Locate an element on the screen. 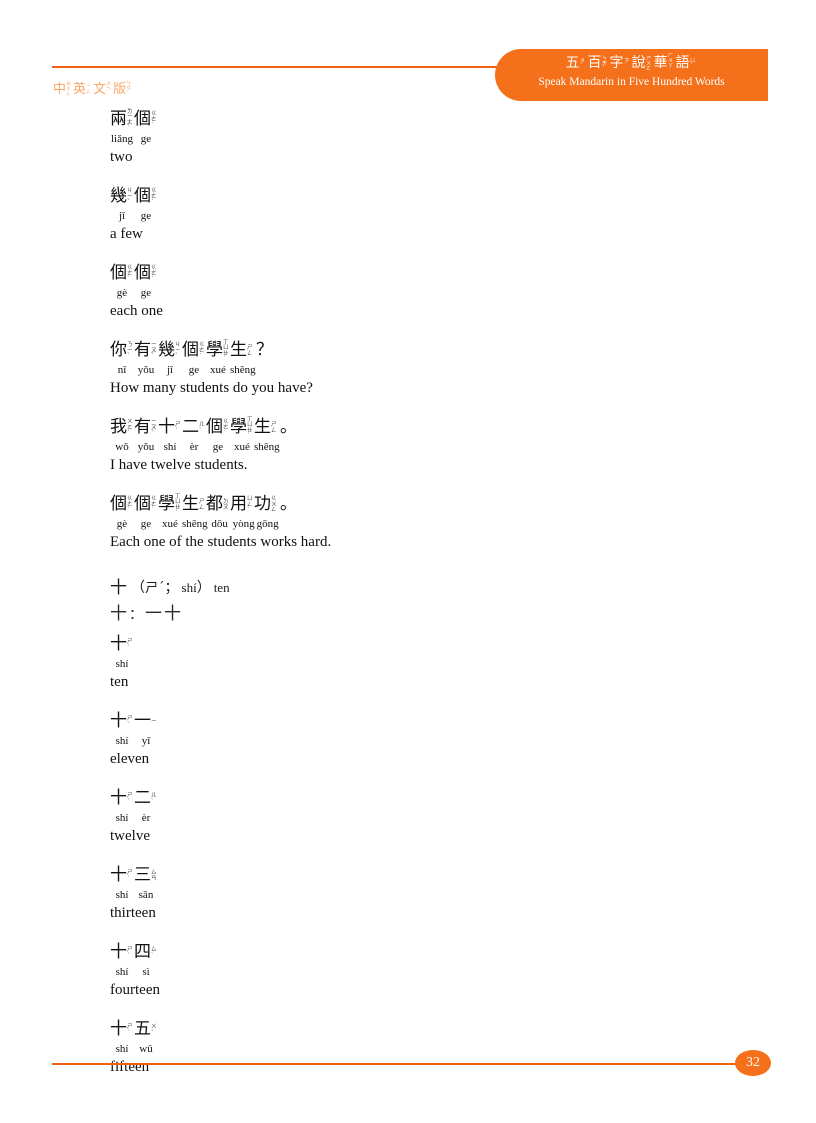 This screenshot has width=816, height=1123. bopomofo-annotation: ㄨˇ is located at coordinates (154, 1030).